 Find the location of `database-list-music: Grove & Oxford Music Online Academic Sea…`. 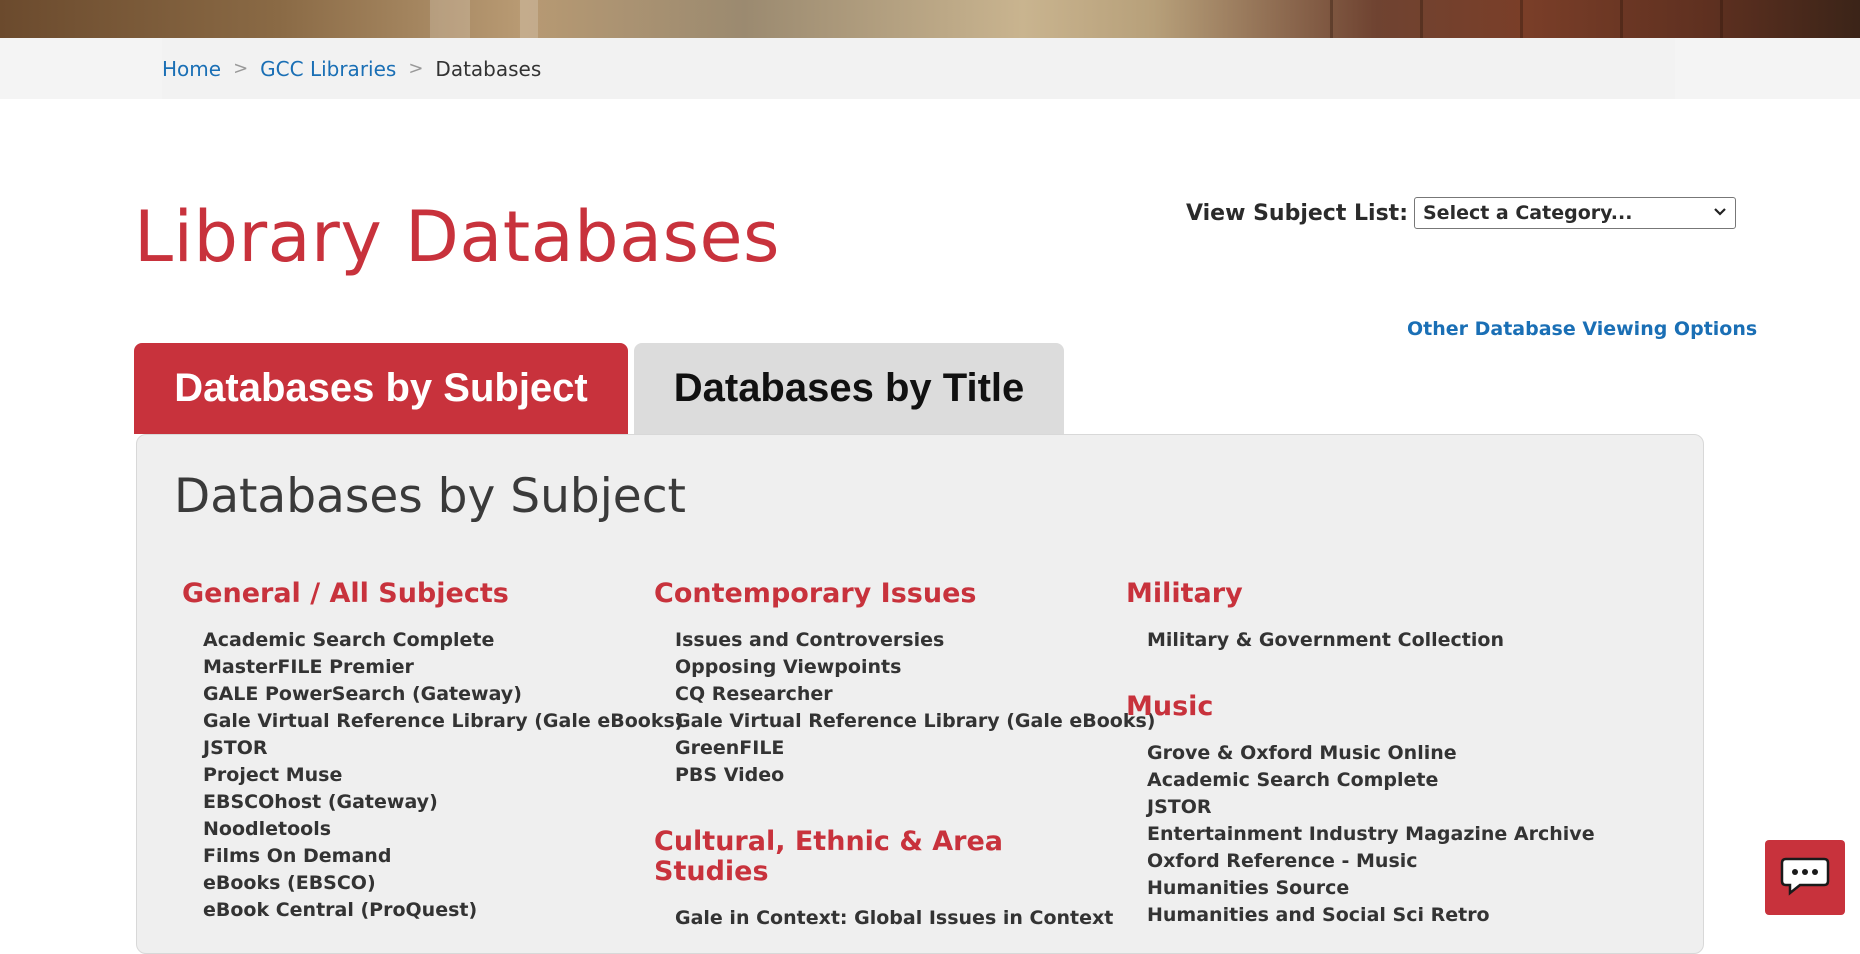

database-list-music: Grove & Oxford Music Online Academic Sea… is located at coordinates (1371, 834).